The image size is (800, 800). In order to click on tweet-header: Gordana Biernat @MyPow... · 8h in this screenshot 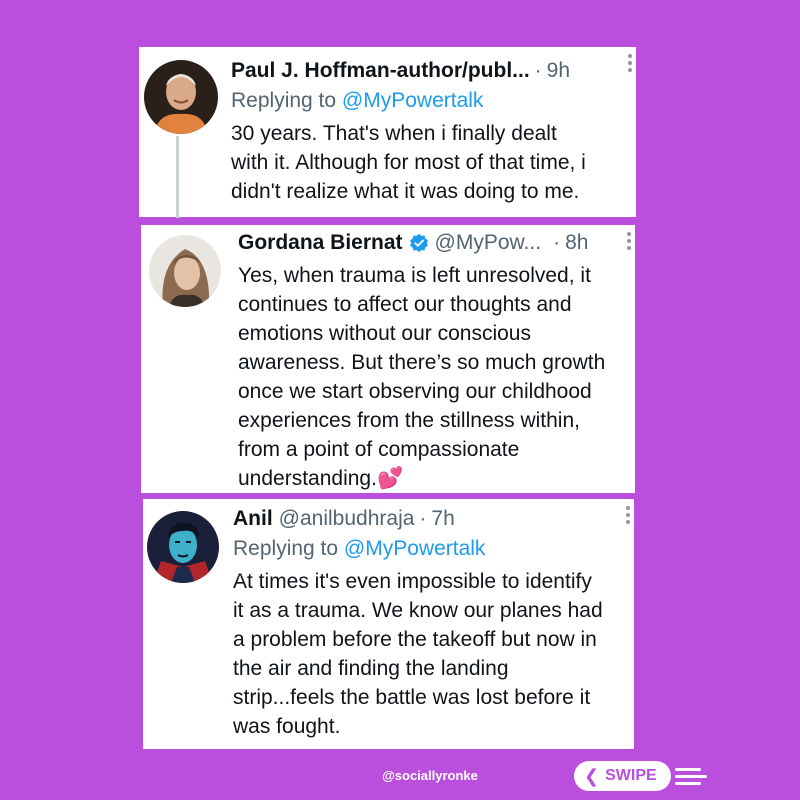, I will do `click(432, 243)`.